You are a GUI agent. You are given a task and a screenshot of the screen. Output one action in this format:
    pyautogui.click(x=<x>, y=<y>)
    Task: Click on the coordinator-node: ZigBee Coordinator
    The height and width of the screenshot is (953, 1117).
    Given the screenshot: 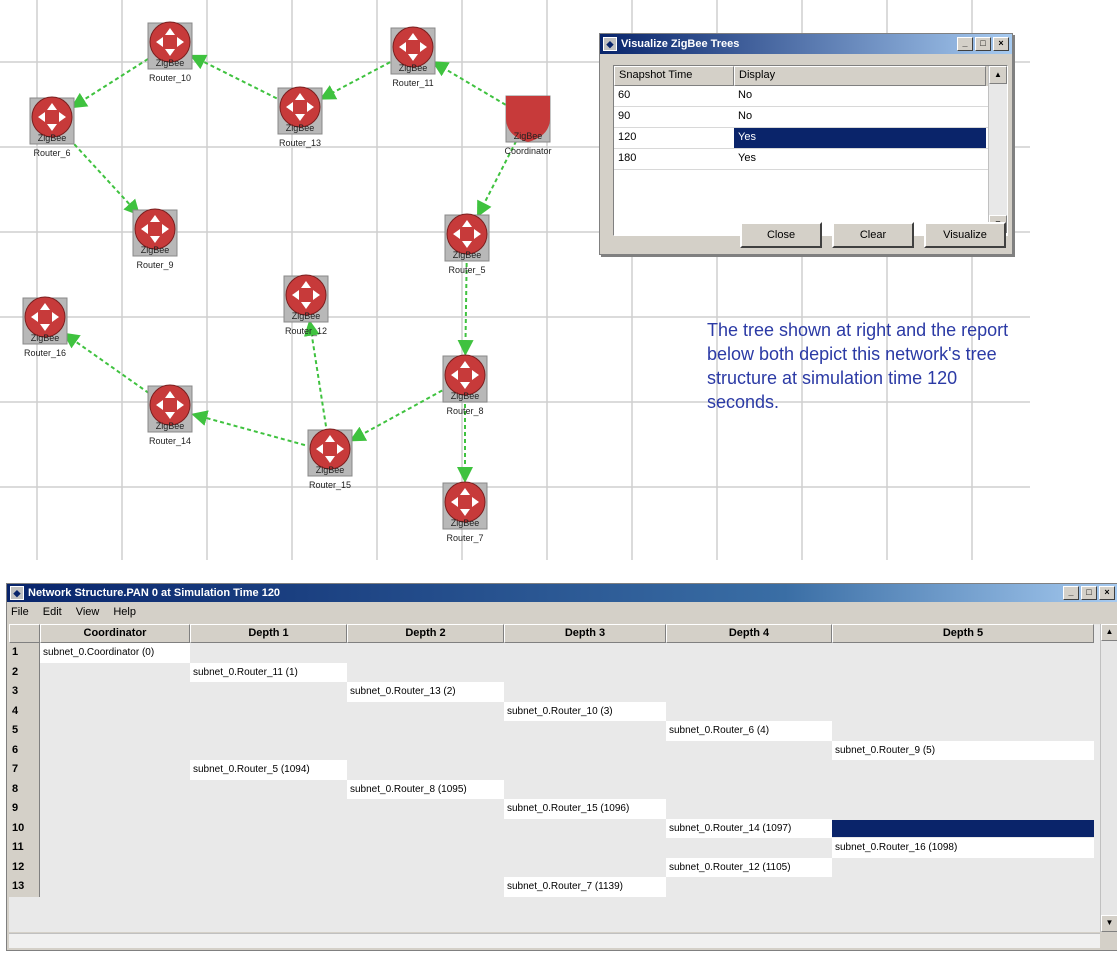 What is the action you would take?
    pyautogui.click(x=528, y=125)
    